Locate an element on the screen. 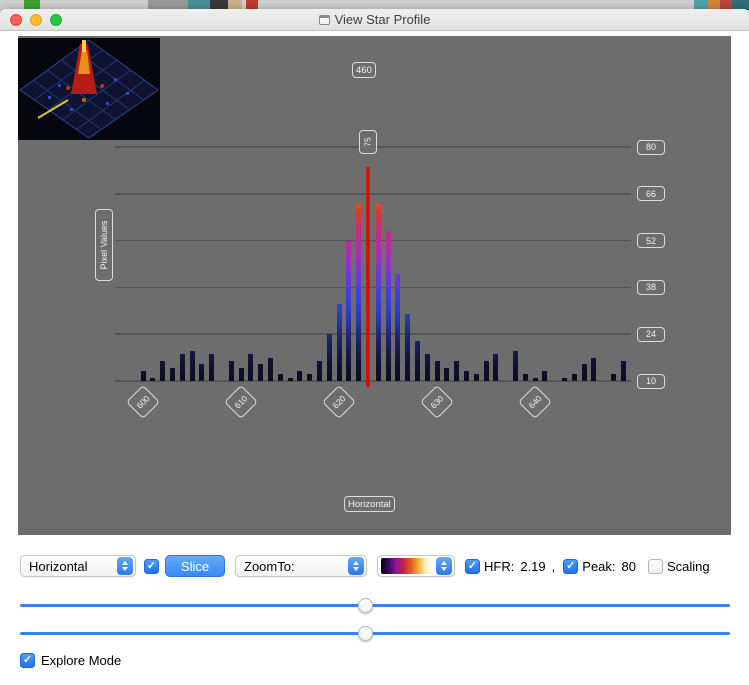 This screenshot has height=685, width=749. zoomto-select: ZoomTo: is located at coordinates (301, 566).